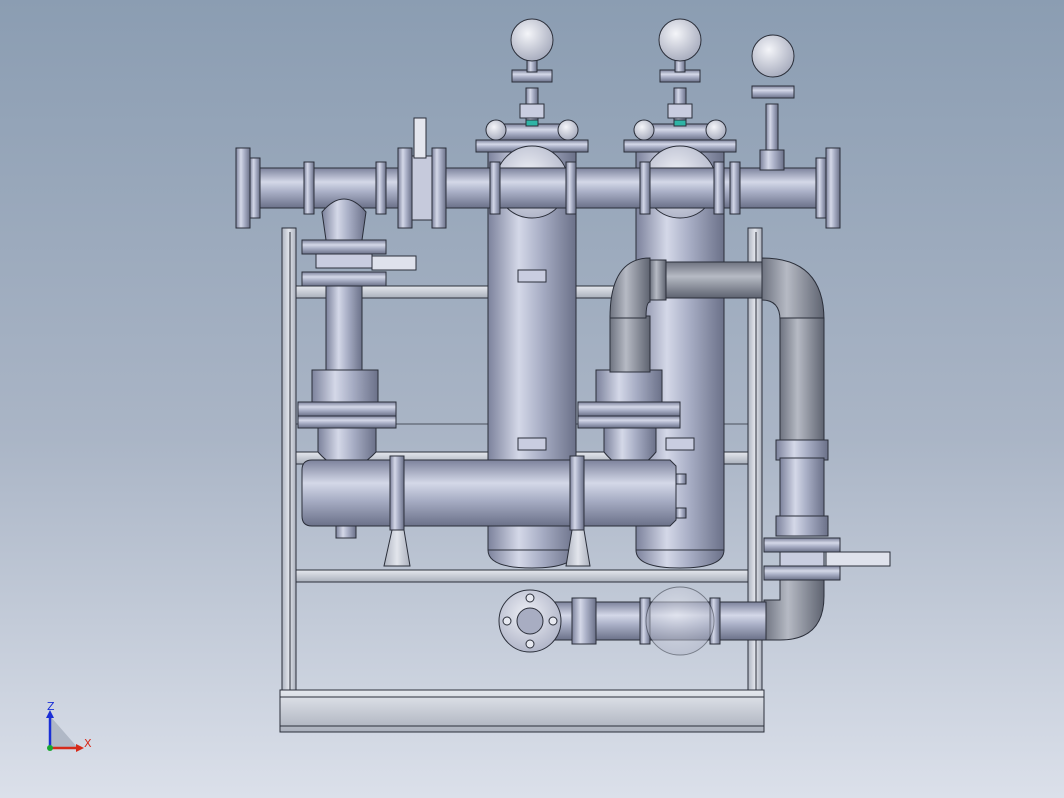 The height and width of the screenshot is (798, 1064). Describe the element at coordinates (88, 743) in the screenshot. I see `x-axis-label: X` at that location.